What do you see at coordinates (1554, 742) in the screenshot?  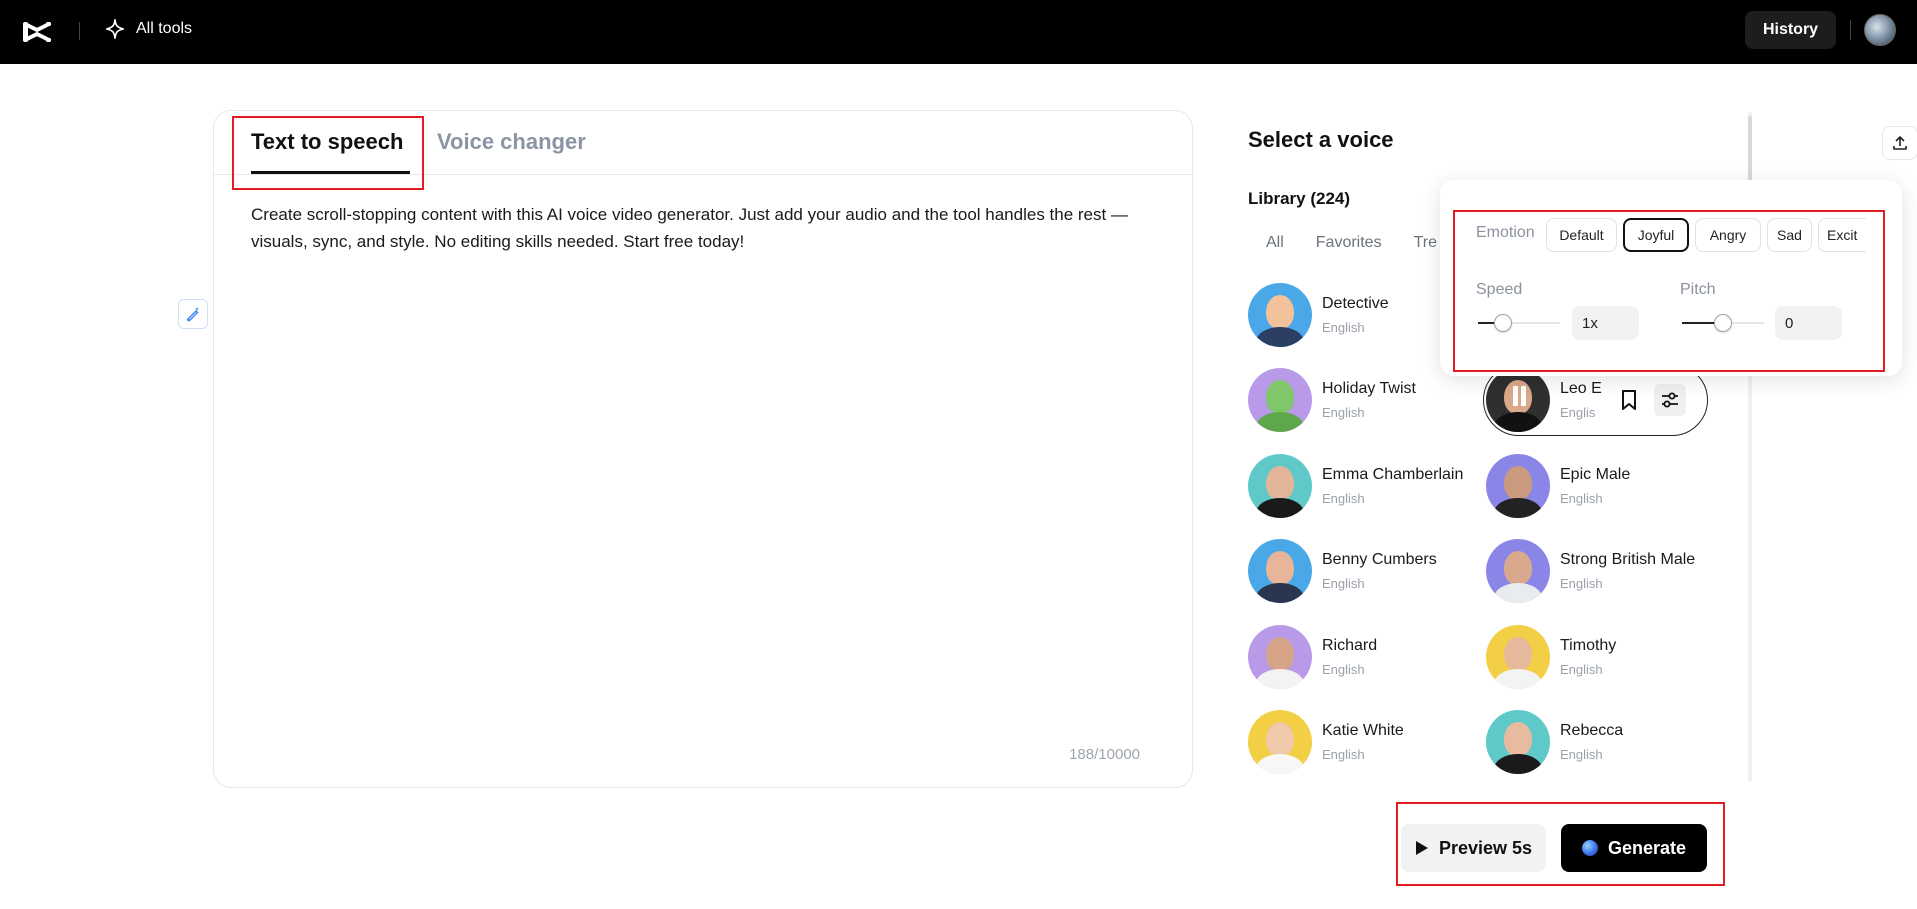 I see `voice-item-rebecca: Rebecca English` at bounding box center [1554, 742].